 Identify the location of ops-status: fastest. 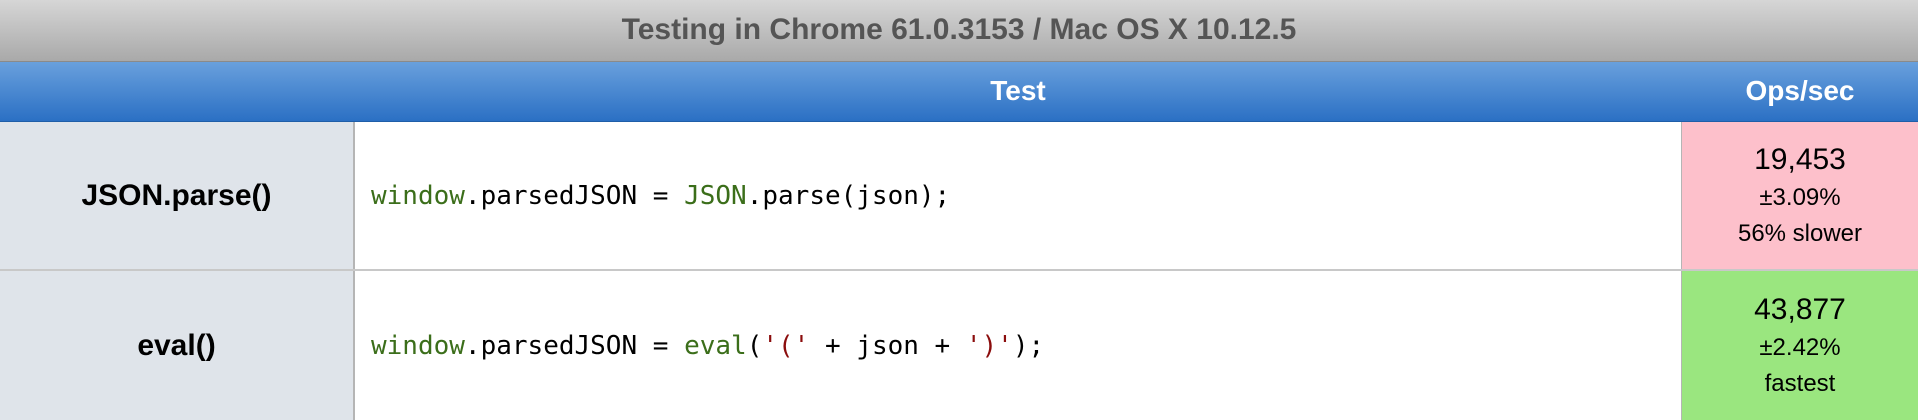
(1800, 383).